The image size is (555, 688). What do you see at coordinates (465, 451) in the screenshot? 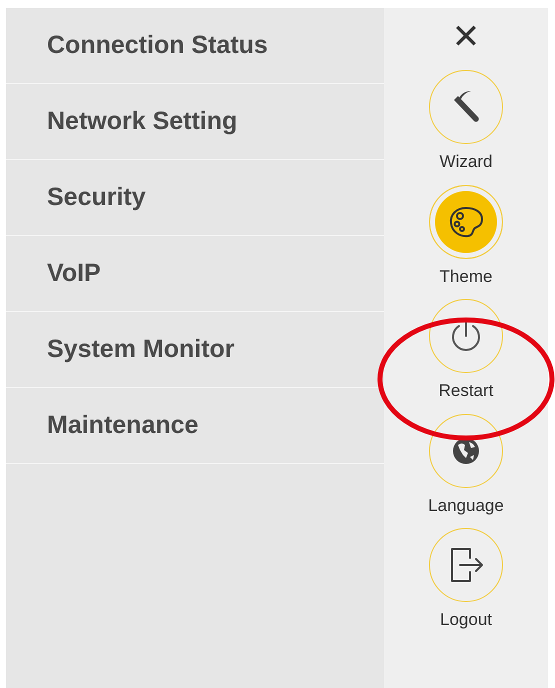
I see `language-button` at bounding box center [465, 451].